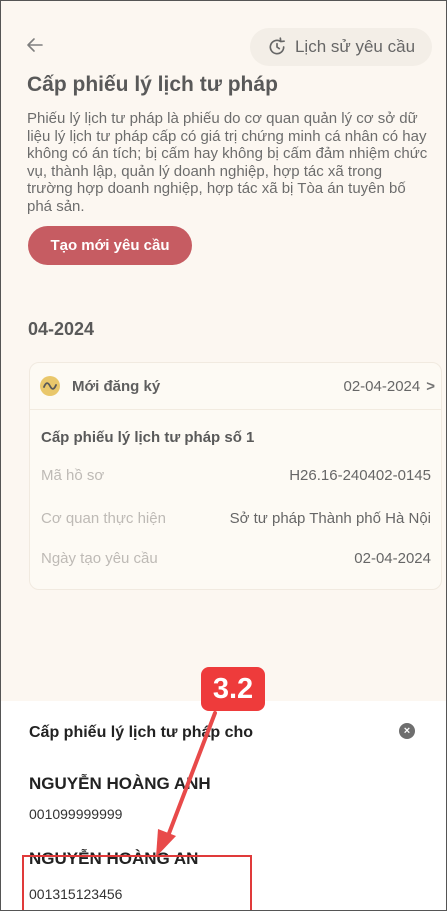 This screenshot has width=447, height=911. What do you see at coordinates (137, 882) in the screenshot?
I see `highlight-box` at bounding box center [137, 882].